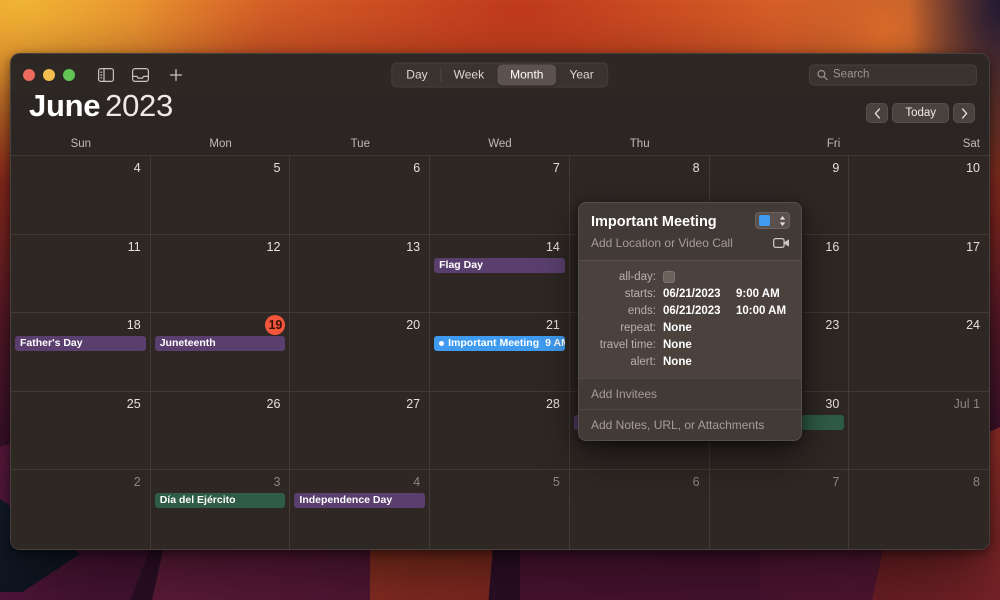  I want to click on today-button: Today, so click(920, 113).